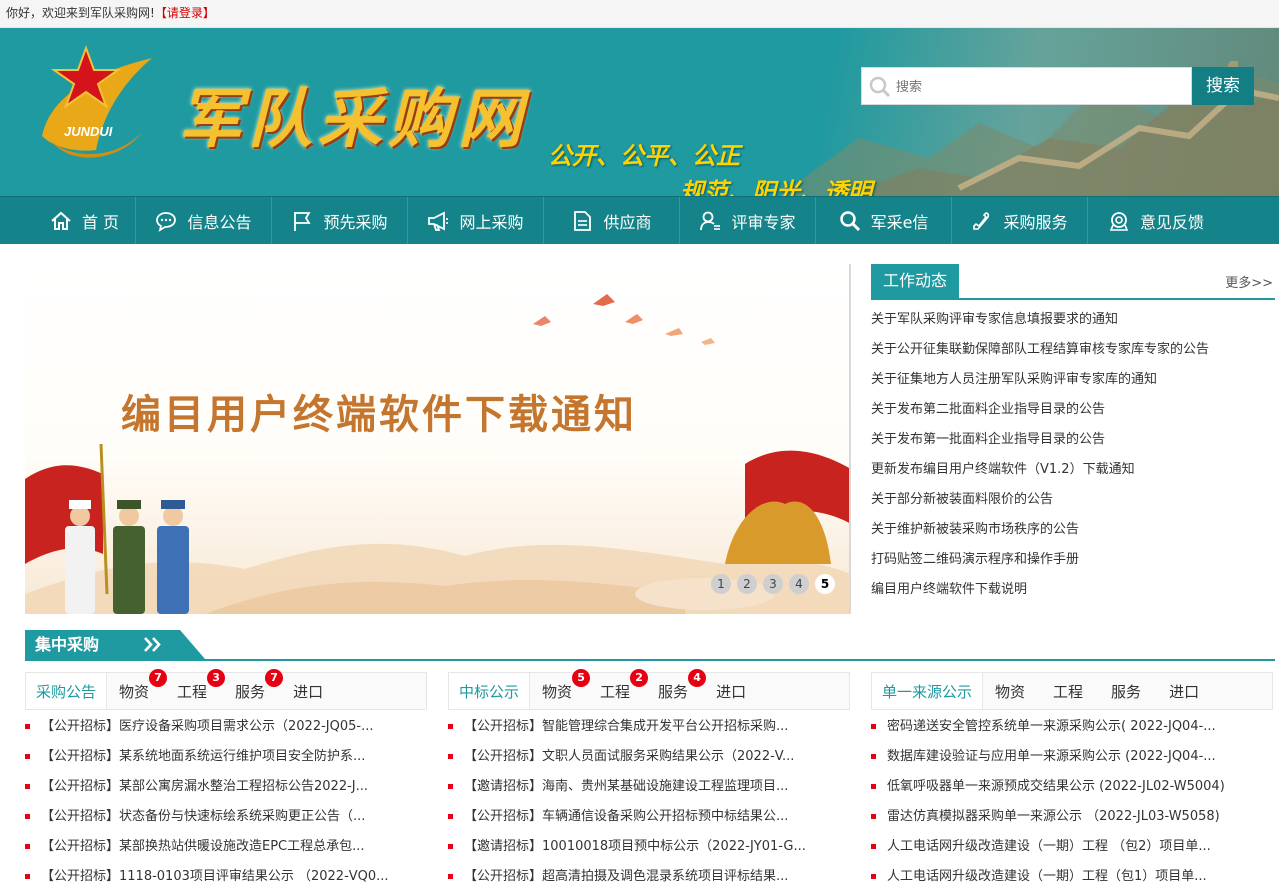  What do you see at coordinates (799, 584) in the screenshot?
I see `carousel-dot: 4` at bounding box center [799, 584].